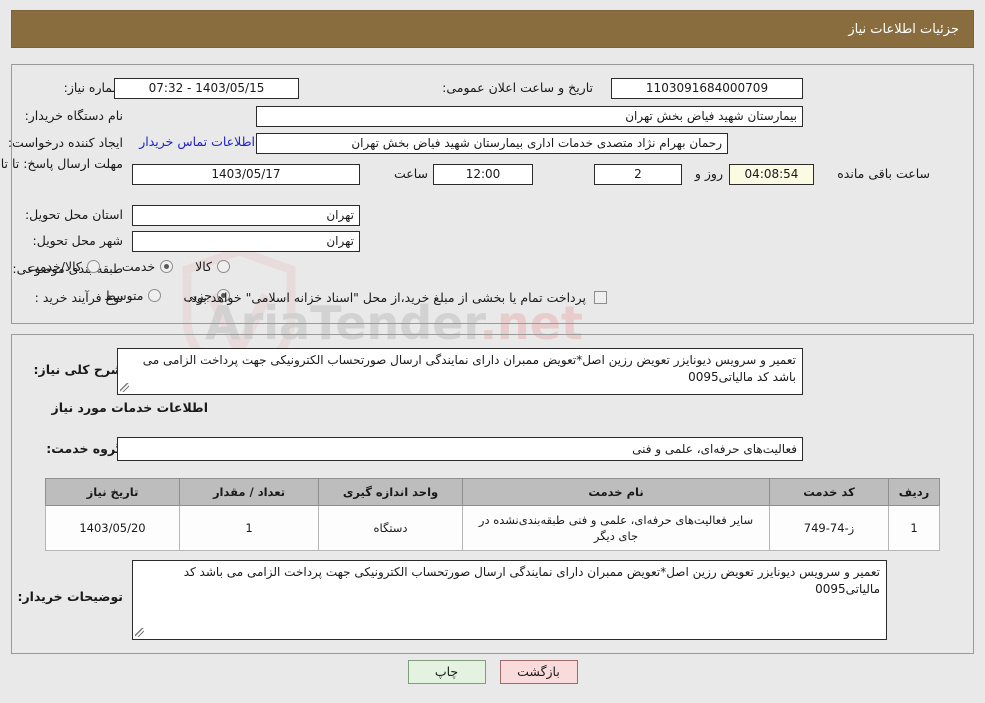 The height and width of the screenshot is (703, 985). Describe the element at coordinates (914, 528) in the screenshot. I see `cell-row-no: 1` at that location.